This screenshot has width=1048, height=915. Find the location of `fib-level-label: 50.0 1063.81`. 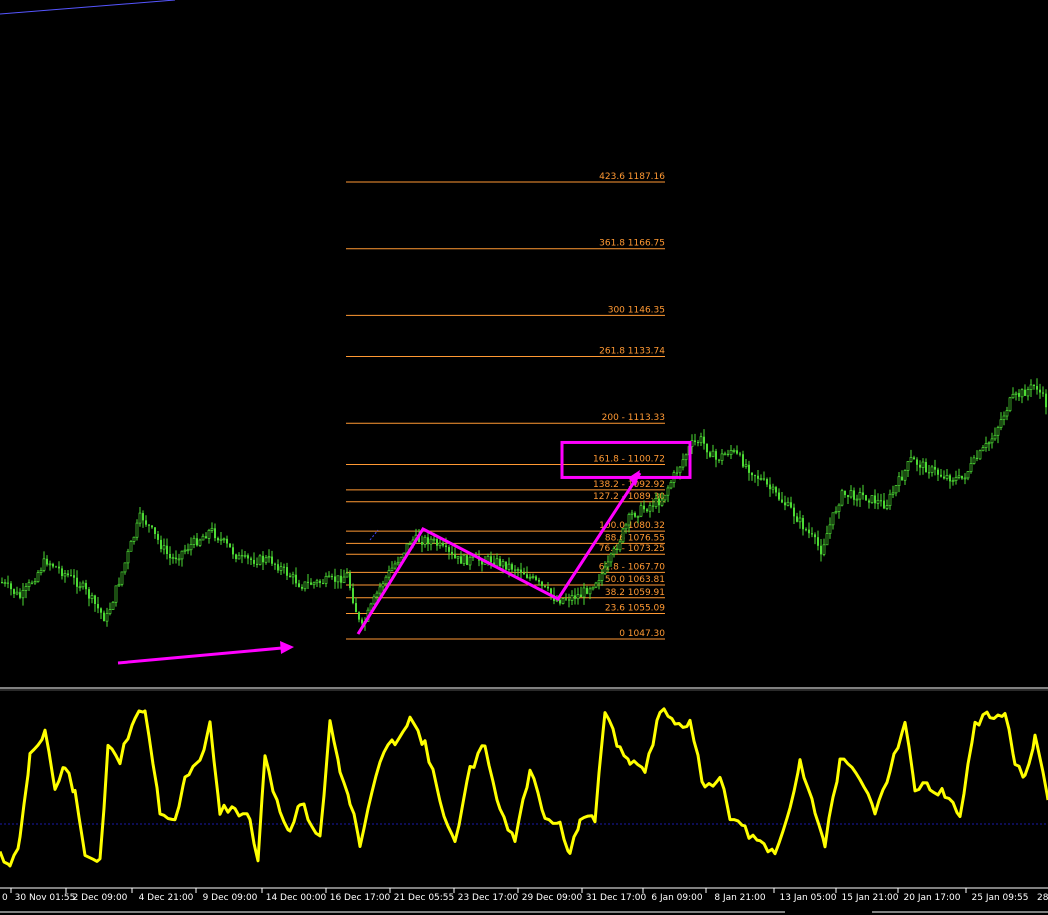

fib-level-label: 50.0 1063.81 is located at coordinates (635, 580).